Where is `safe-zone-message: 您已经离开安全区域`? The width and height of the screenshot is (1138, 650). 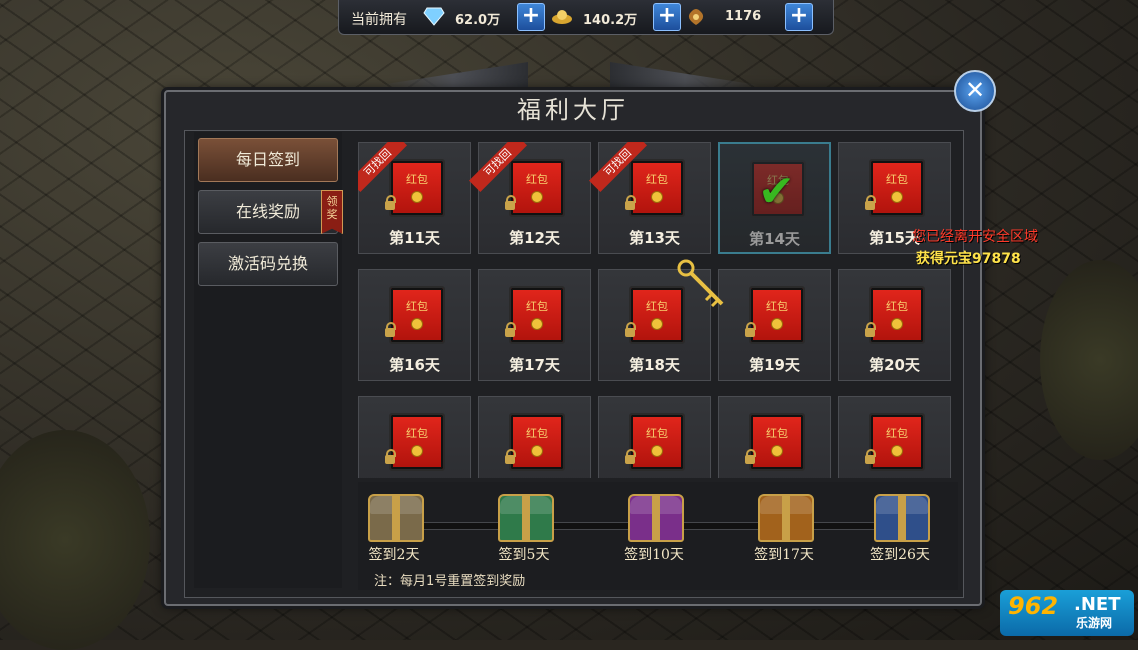 safe-zone-message: 您已经离开安全区域 is located at coordinates (975, 237).